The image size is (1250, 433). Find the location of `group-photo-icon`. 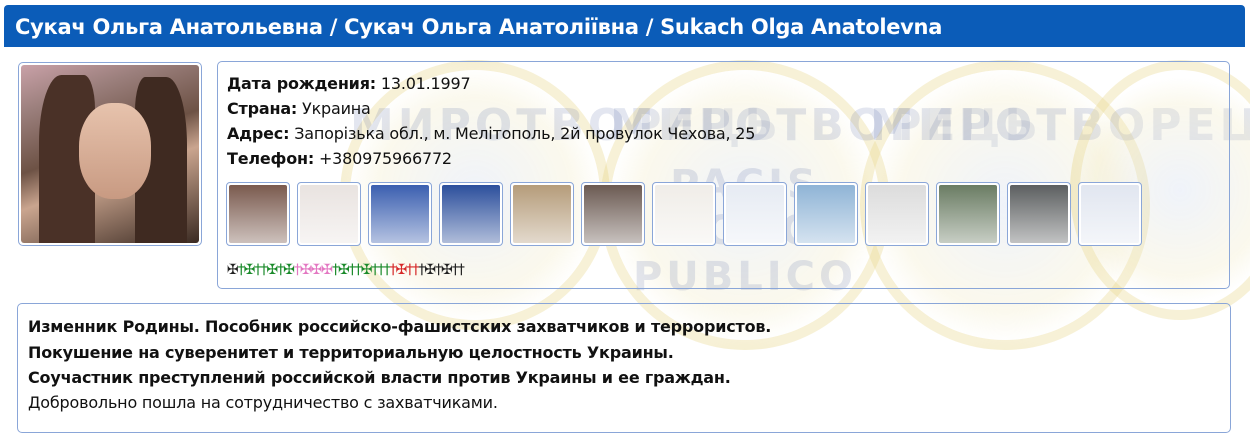

group-photo-icon is located at coordinates (471, 214).